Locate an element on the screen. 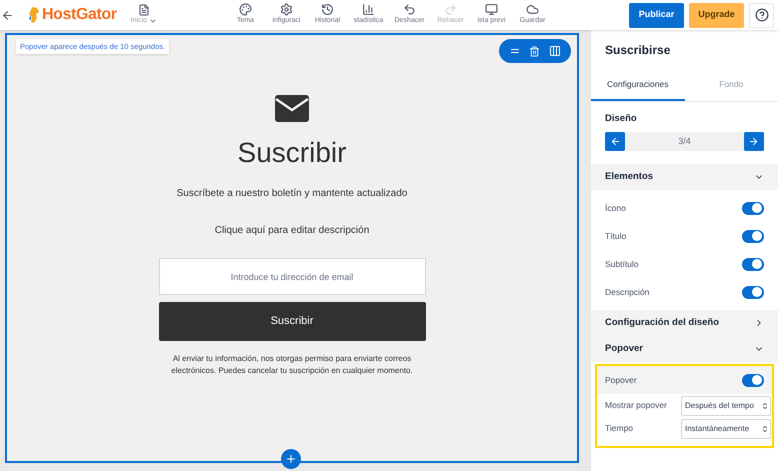 Image resolution: width=778 pixels, height=471 pixels. section-title: Configuración del diseño is located at coordinates (662, 323).